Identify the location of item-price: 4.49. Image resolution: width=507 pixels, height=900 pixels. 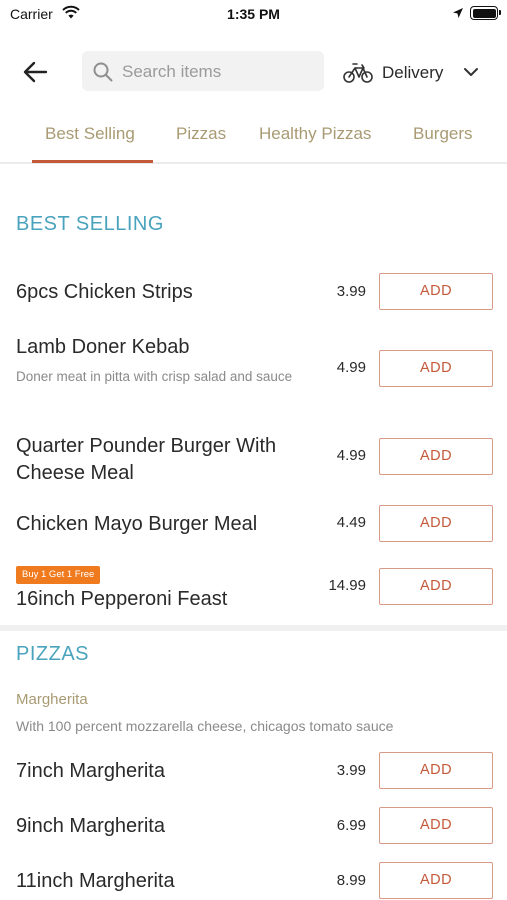
(351, 522).